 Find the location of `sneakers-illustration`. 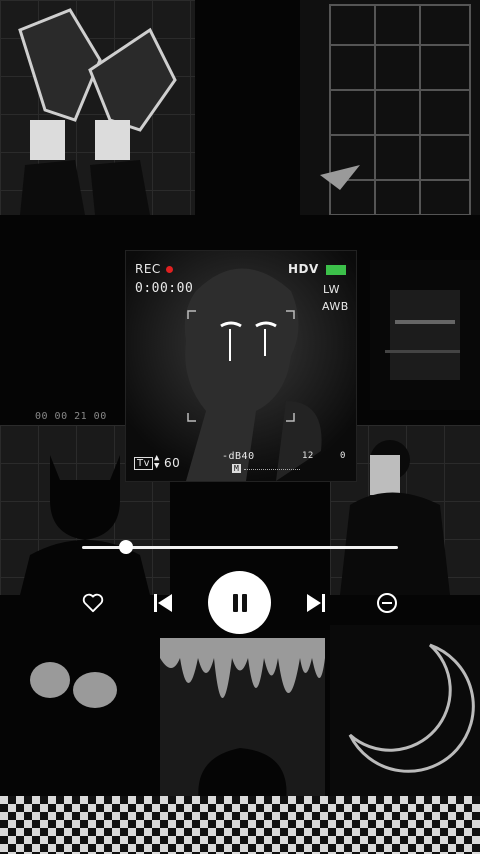

sneakers-illustration is located at coordinates (97, 111).